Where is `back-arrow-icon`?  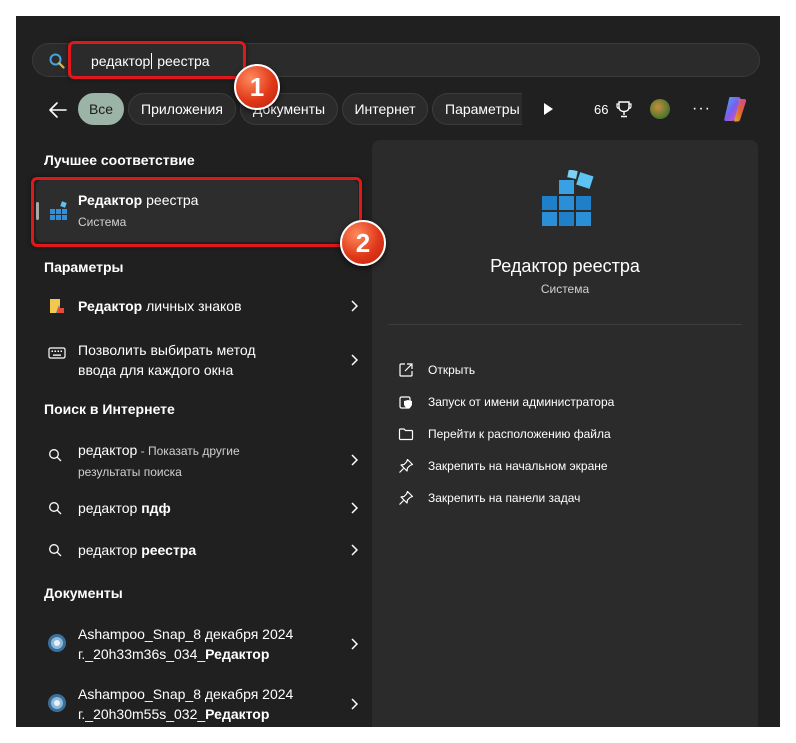 back-arrow-icon is located at coordinates (58, 110).